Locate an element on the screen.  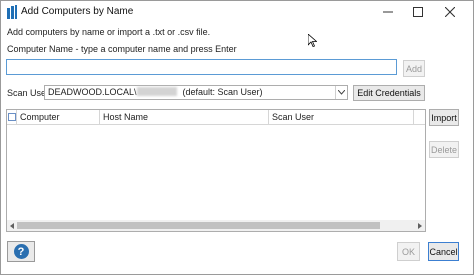
scan-user-label: Scan User is located at coordinates (28, 93).